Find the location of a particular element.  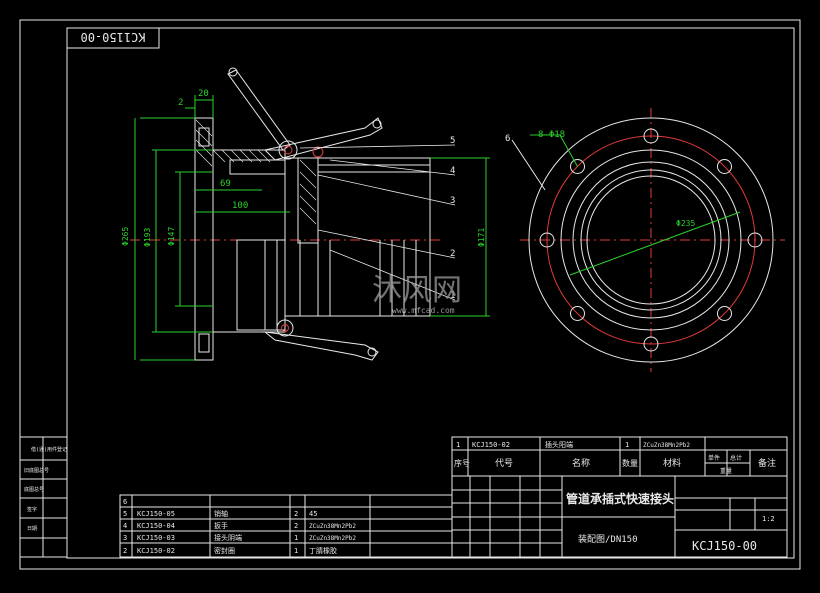

callout-2: 2 is located at coordinates (452, 254).